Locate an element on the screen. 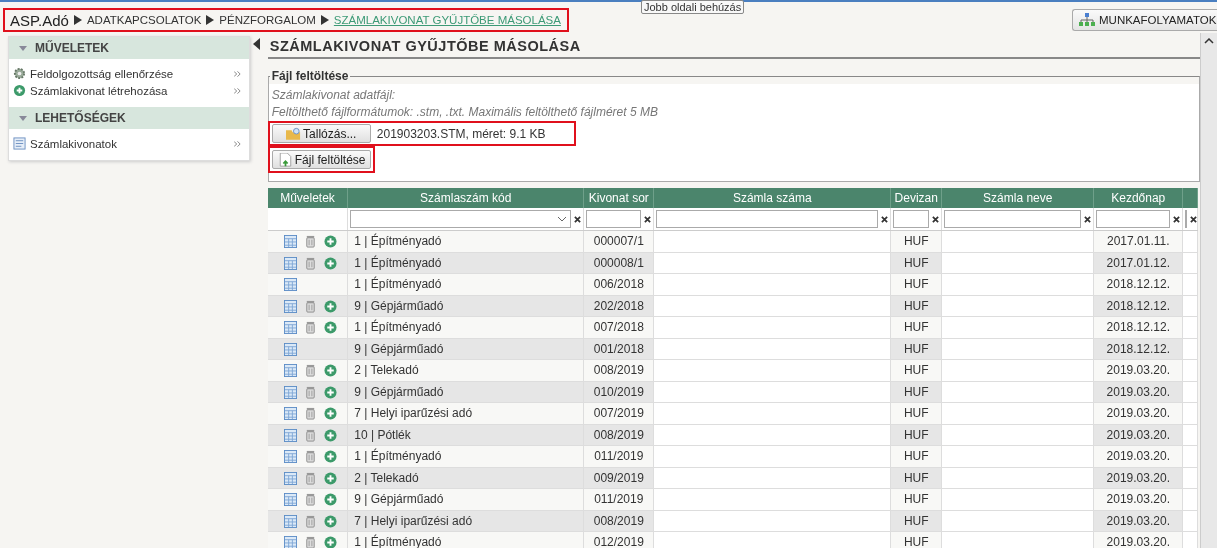 The width and height of the screenshot is (1217, 548). table-cell: 000008/1 is located at coordinates (618, 262).